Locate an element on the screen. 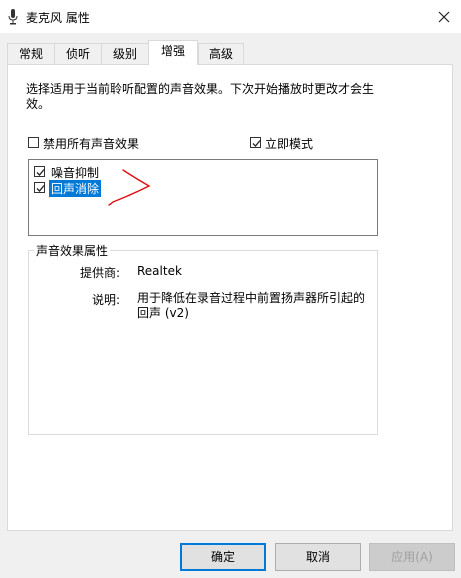  close-button is located at coordinates (444, 16).